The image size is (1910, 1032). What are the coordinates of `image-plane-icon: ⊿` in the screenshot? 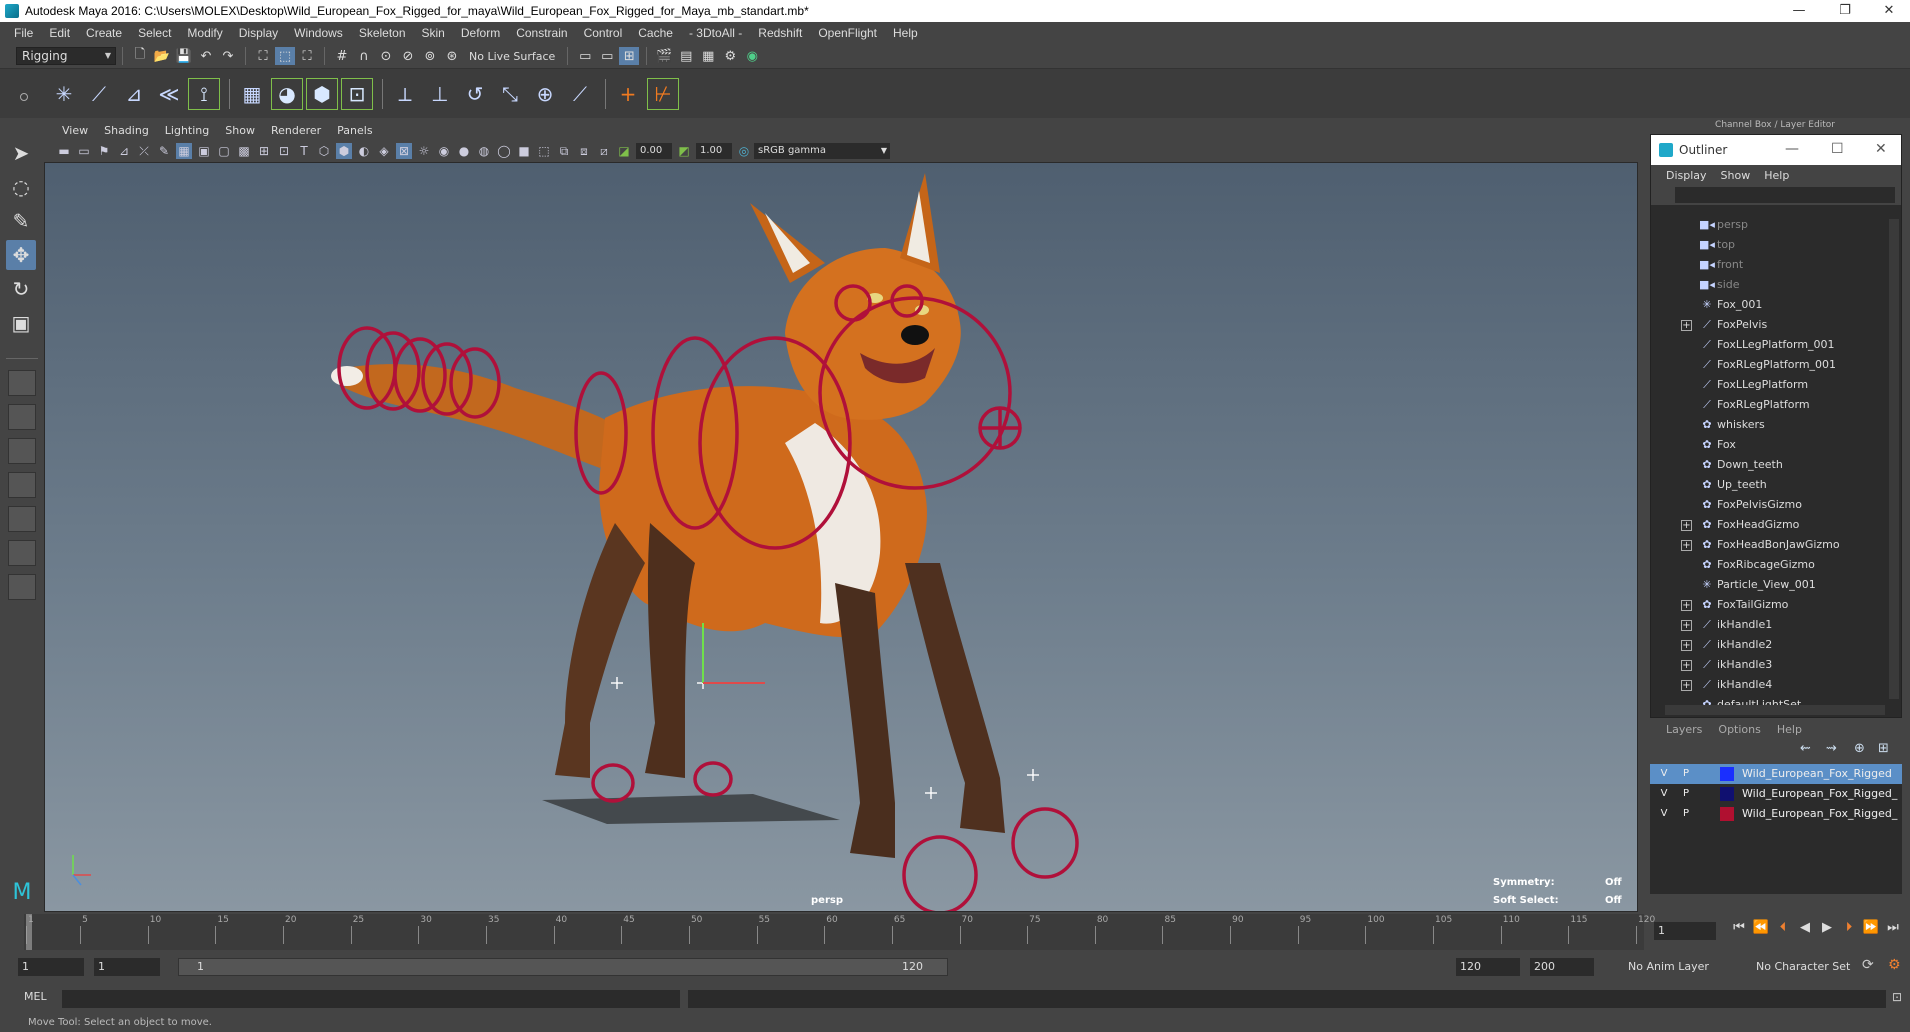 It's located at (124, 151).